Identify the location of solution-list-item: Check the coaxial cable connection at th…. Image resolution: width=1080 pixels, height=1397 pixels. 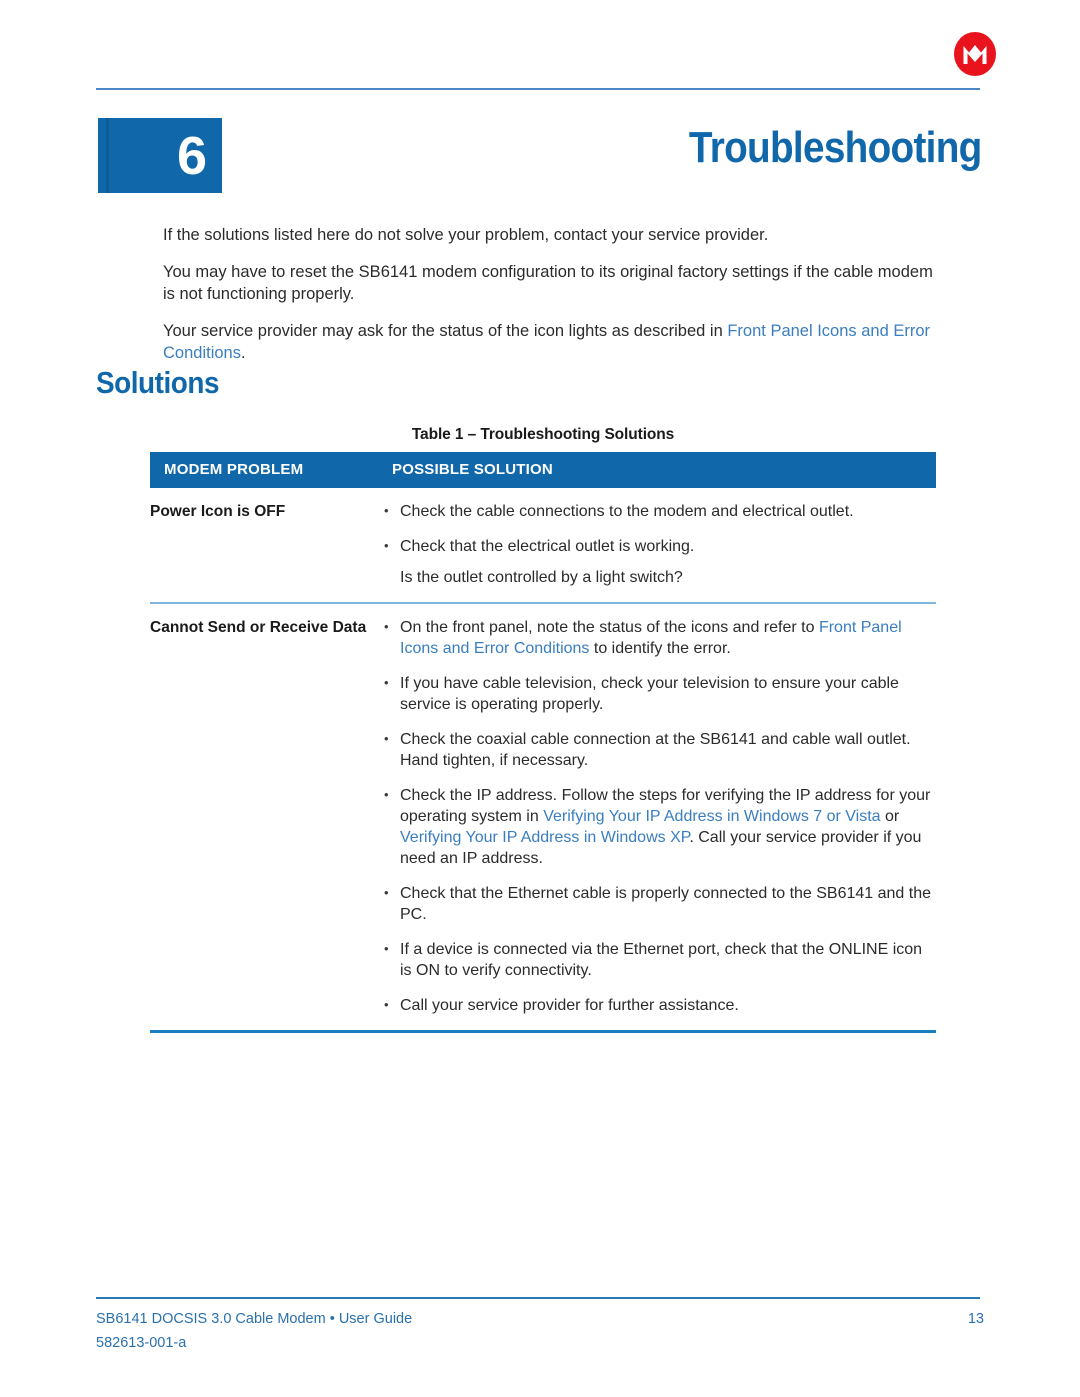
(657, 749).